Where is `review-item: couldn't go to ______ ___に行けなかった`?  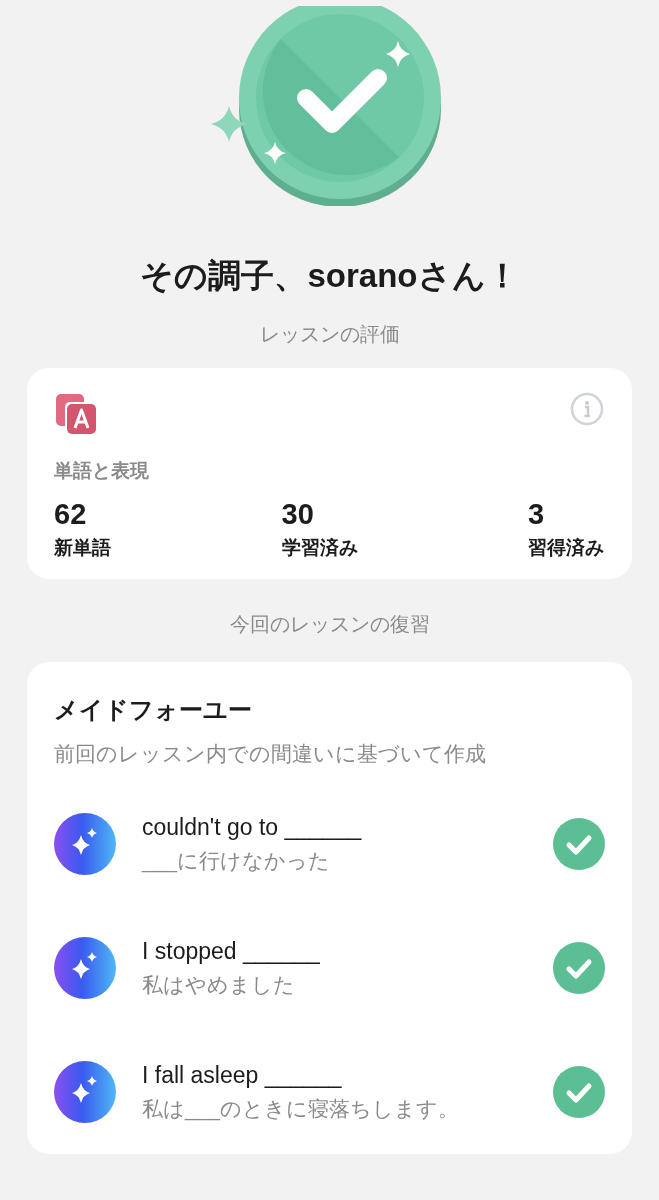
review-item: couldn't go to ______ ___に行けなかった is located at coordinates (329, 844).